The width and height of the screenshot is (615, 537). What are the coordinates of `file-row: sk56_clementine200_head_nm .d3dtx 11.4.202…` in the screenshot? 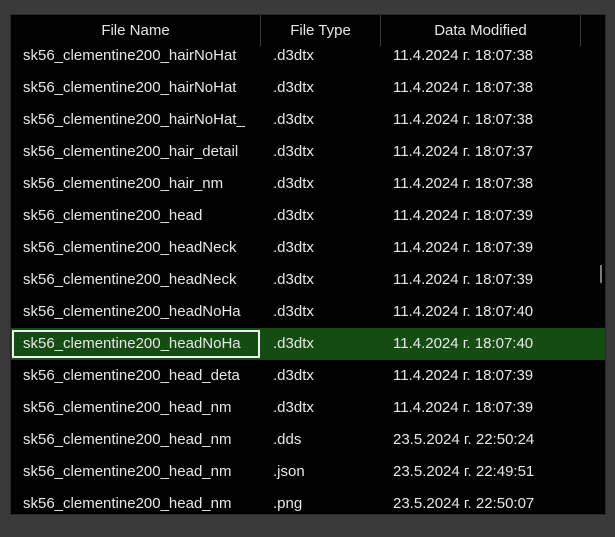 It's located at (308, 408).